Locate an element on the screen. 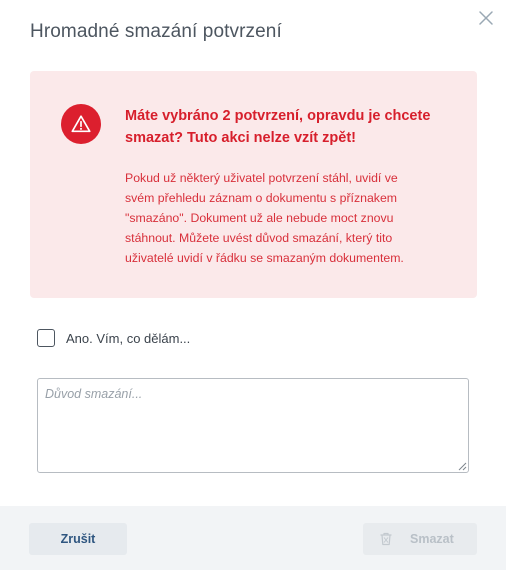 The width and height of the screenshot is (506, 570). dialog-title: Hromadné smazání potvrzení is located at coordinates (156, 31).